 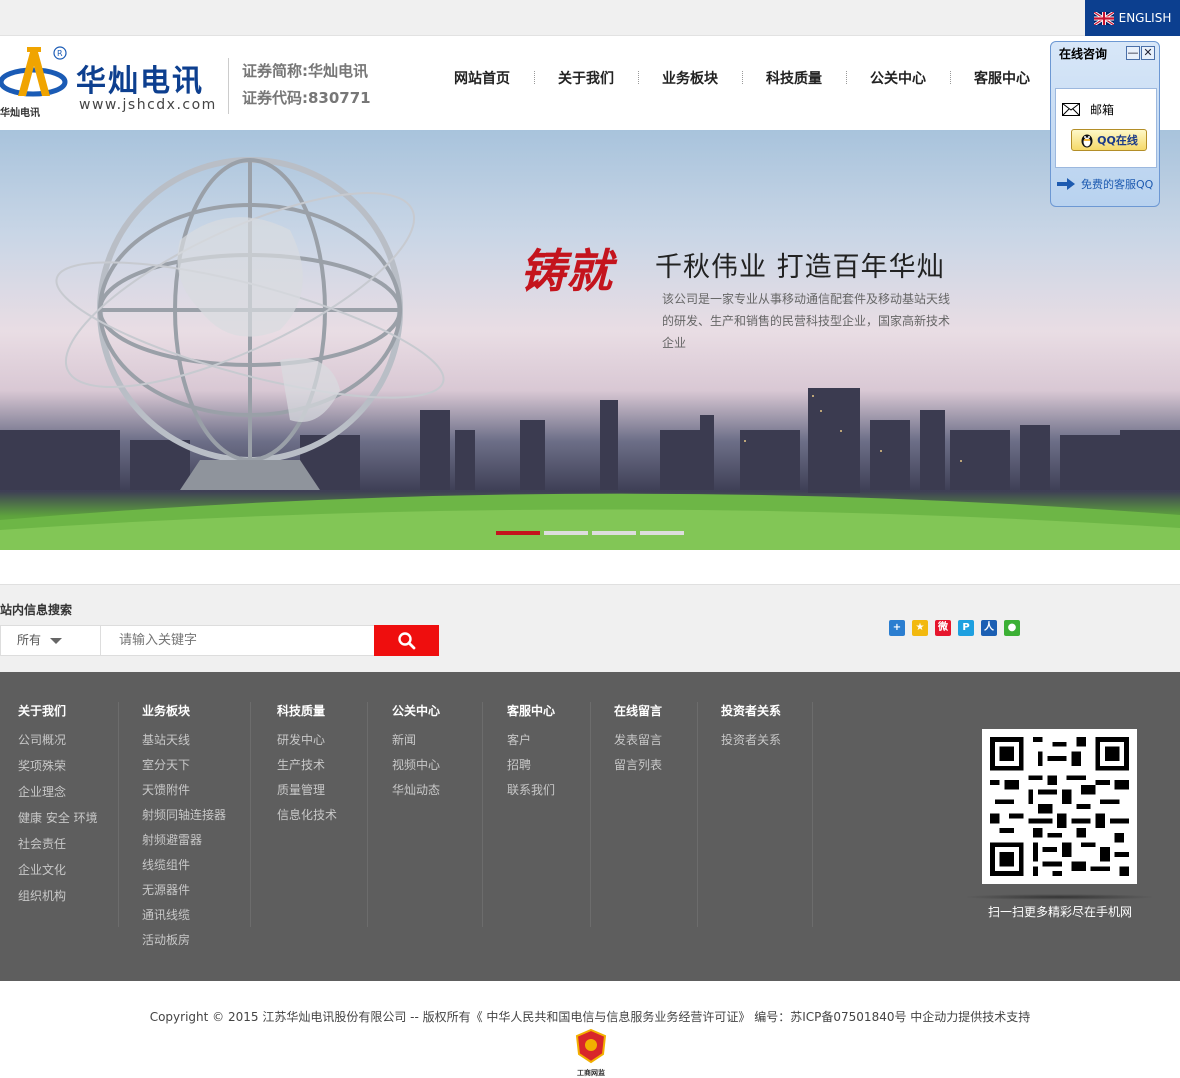 What do you see at coordinates (531, 710) in the screenshot?
I see `footer-col-head: 客服中心` at bounding box center [531, 710].